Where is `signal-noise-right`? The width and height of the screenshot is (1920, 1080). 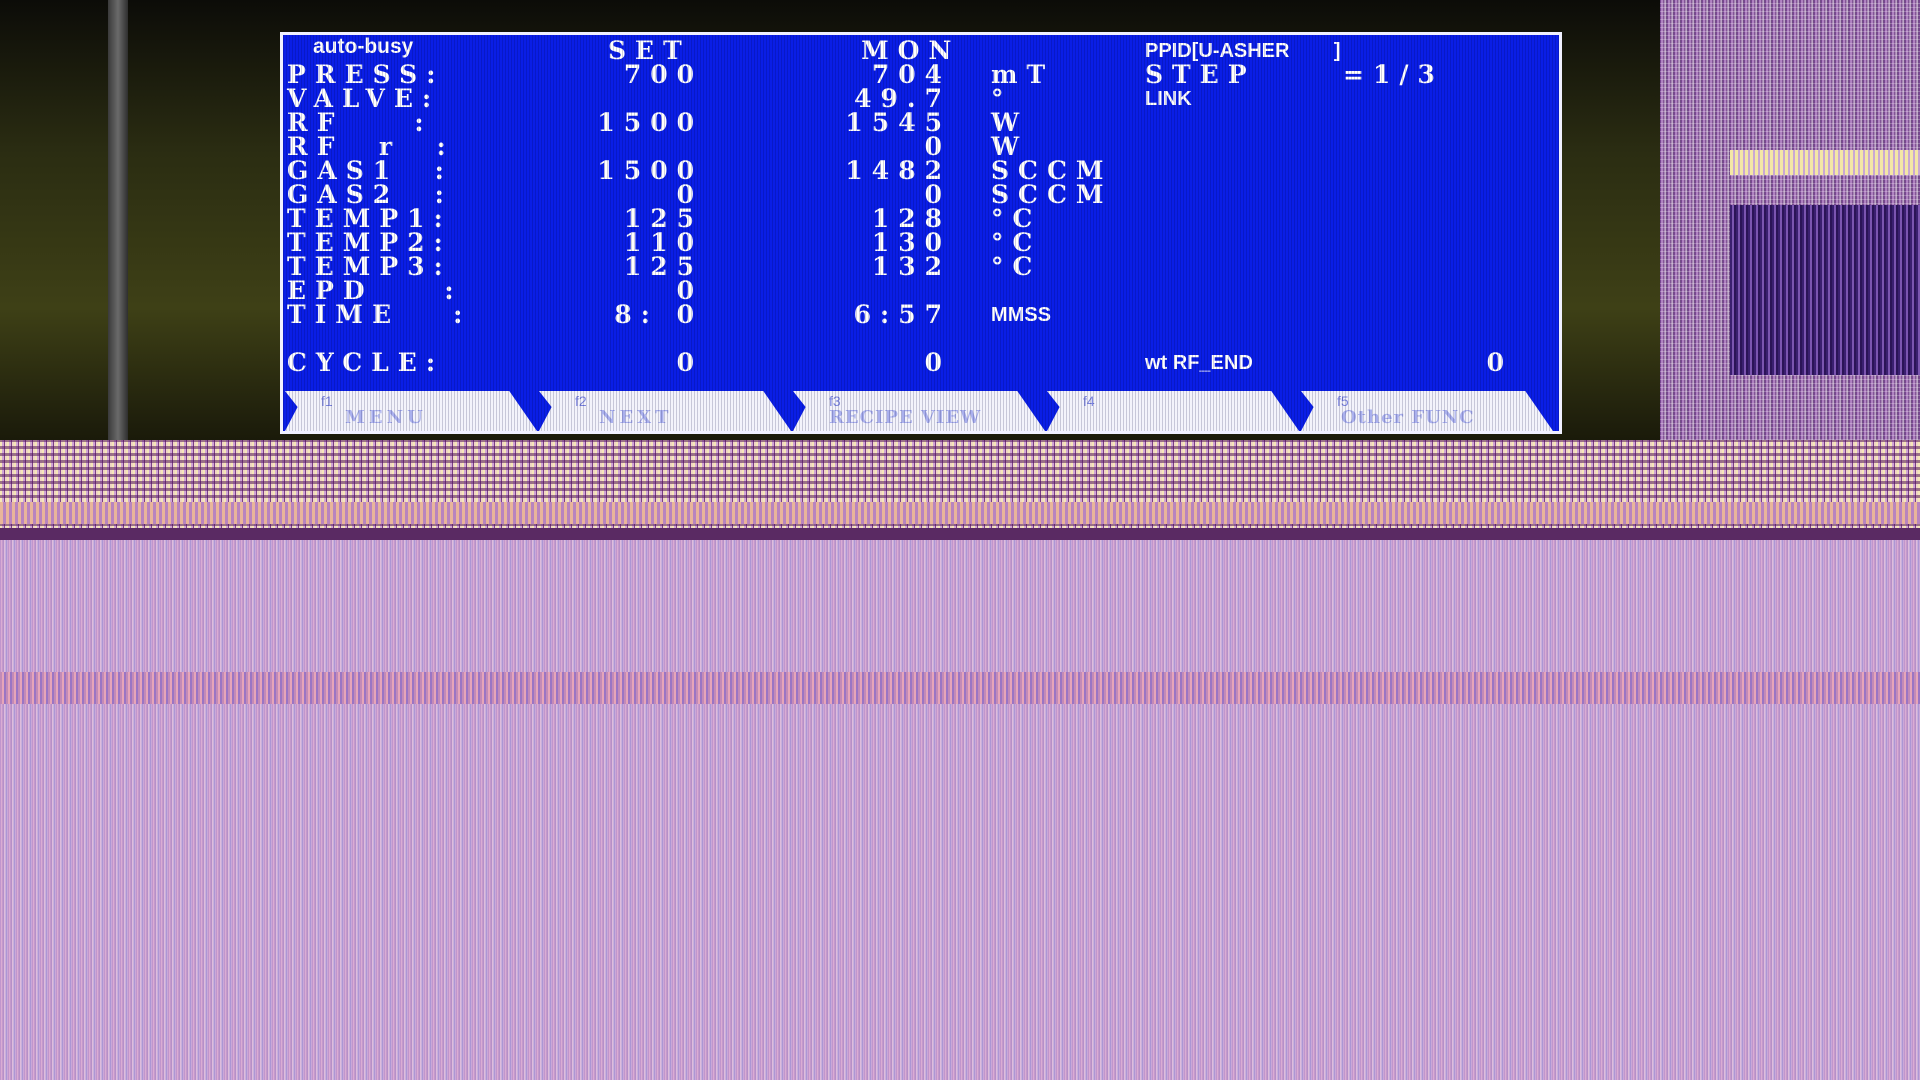
signal-noise-right is located at coordinates (1790, 220).